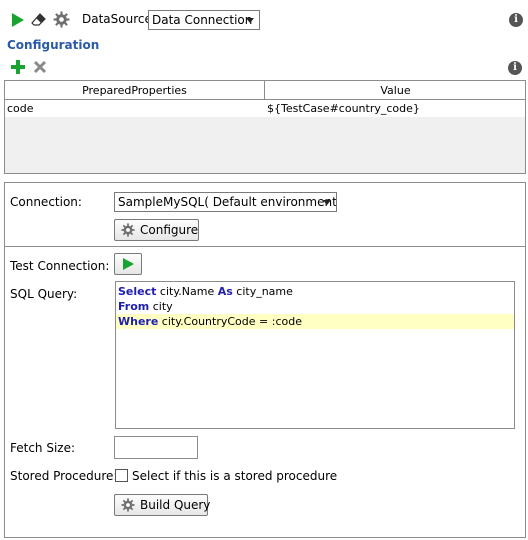 The width and height of the screenshot is (528, 540). I want to click on datasource-value: Data Connection, so click(202, 20).